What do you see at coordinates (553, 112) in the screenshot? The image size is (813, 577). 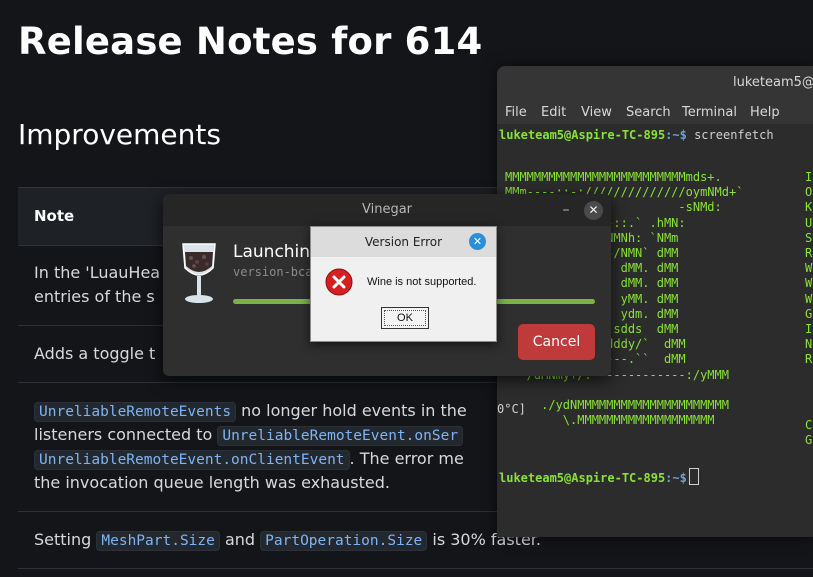 I see `menu-edit: Edit` at bounding box center [553, 112].